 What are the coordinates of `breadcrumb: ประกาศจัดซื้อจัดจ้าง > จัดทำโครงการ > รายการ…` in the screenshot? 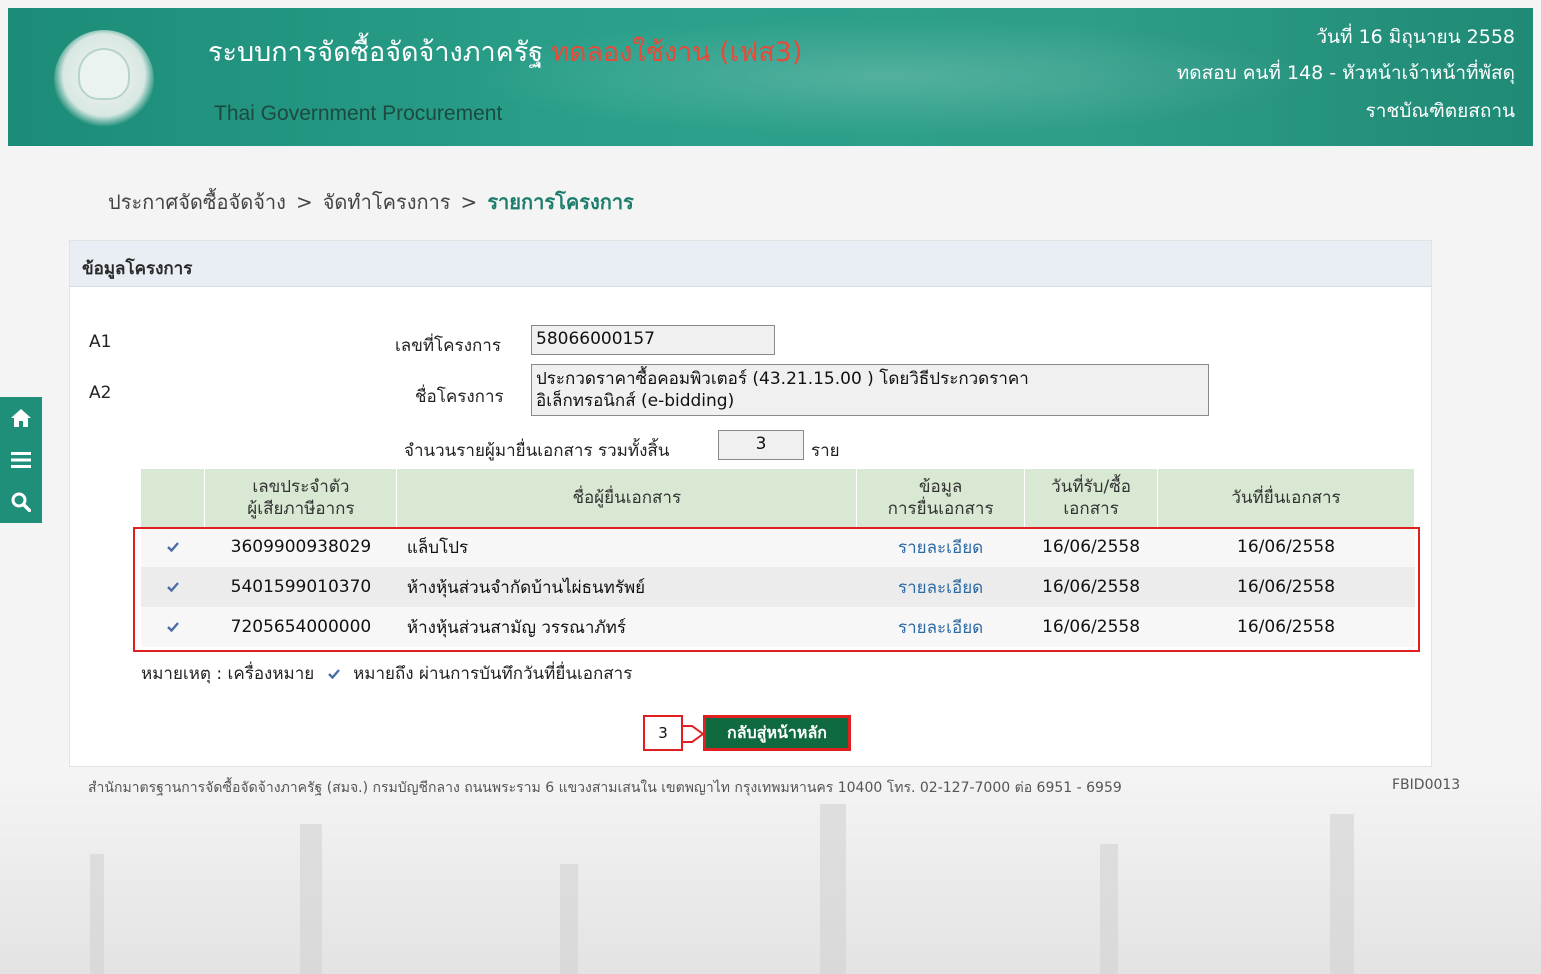 It's located at (371, 202).